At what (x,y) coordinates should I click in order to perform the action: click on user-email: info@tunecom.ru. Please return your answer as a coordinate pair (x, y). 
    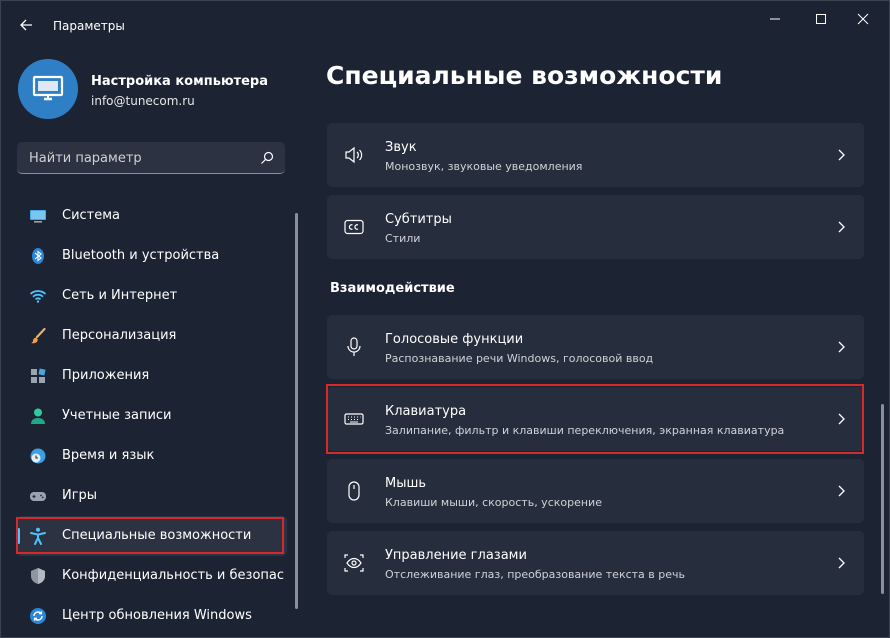
    Looking at the image, I should click on (143, 101).